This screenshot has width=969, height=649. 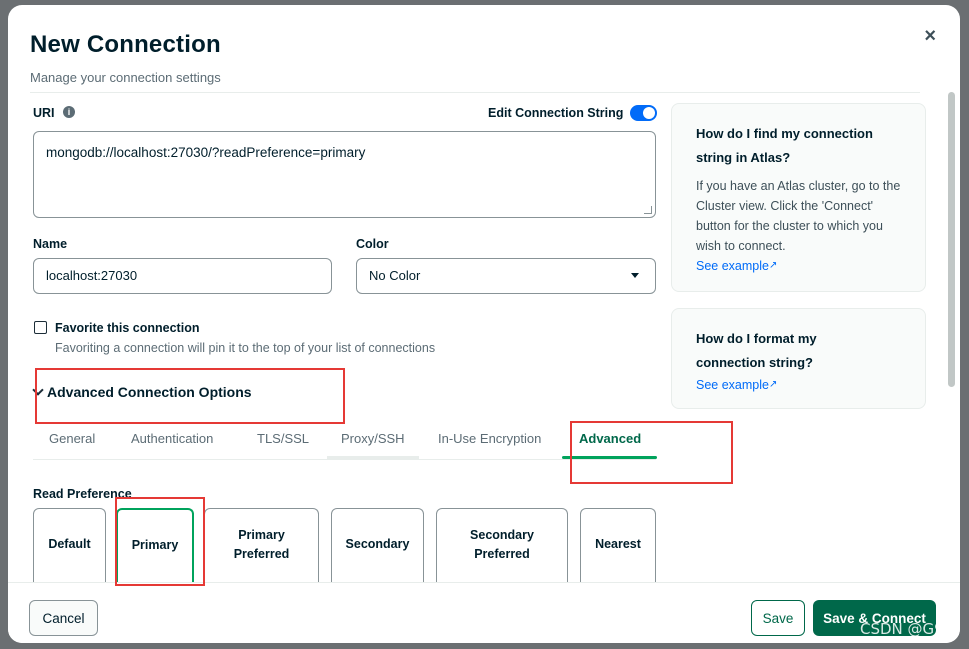 What do you see at coordinates (69, 544) in the screenshot?
I see `read-preference-default-label: Default` at bounding box center [69, 544].